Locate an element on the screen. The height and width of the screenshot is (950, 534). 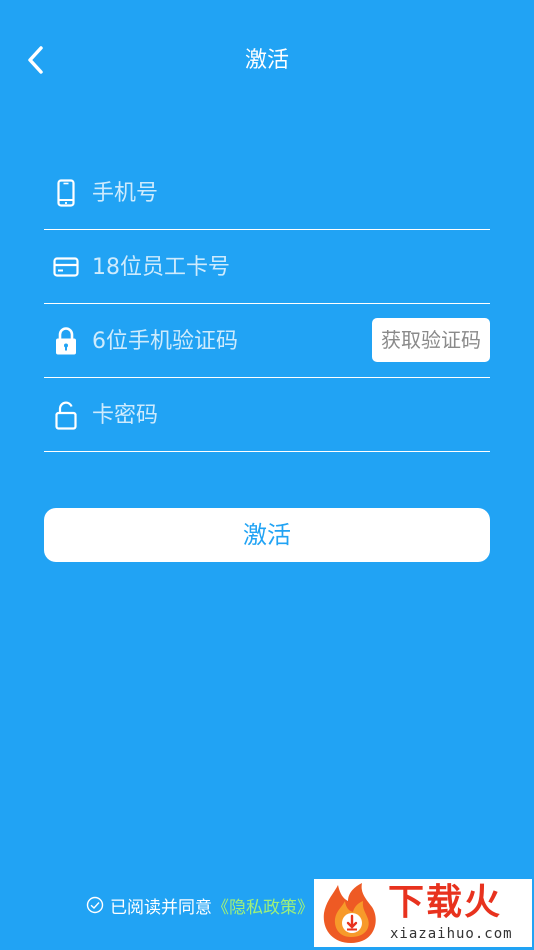
watermark-url: xiazaihuo.com is located at coordinates (451, 934).